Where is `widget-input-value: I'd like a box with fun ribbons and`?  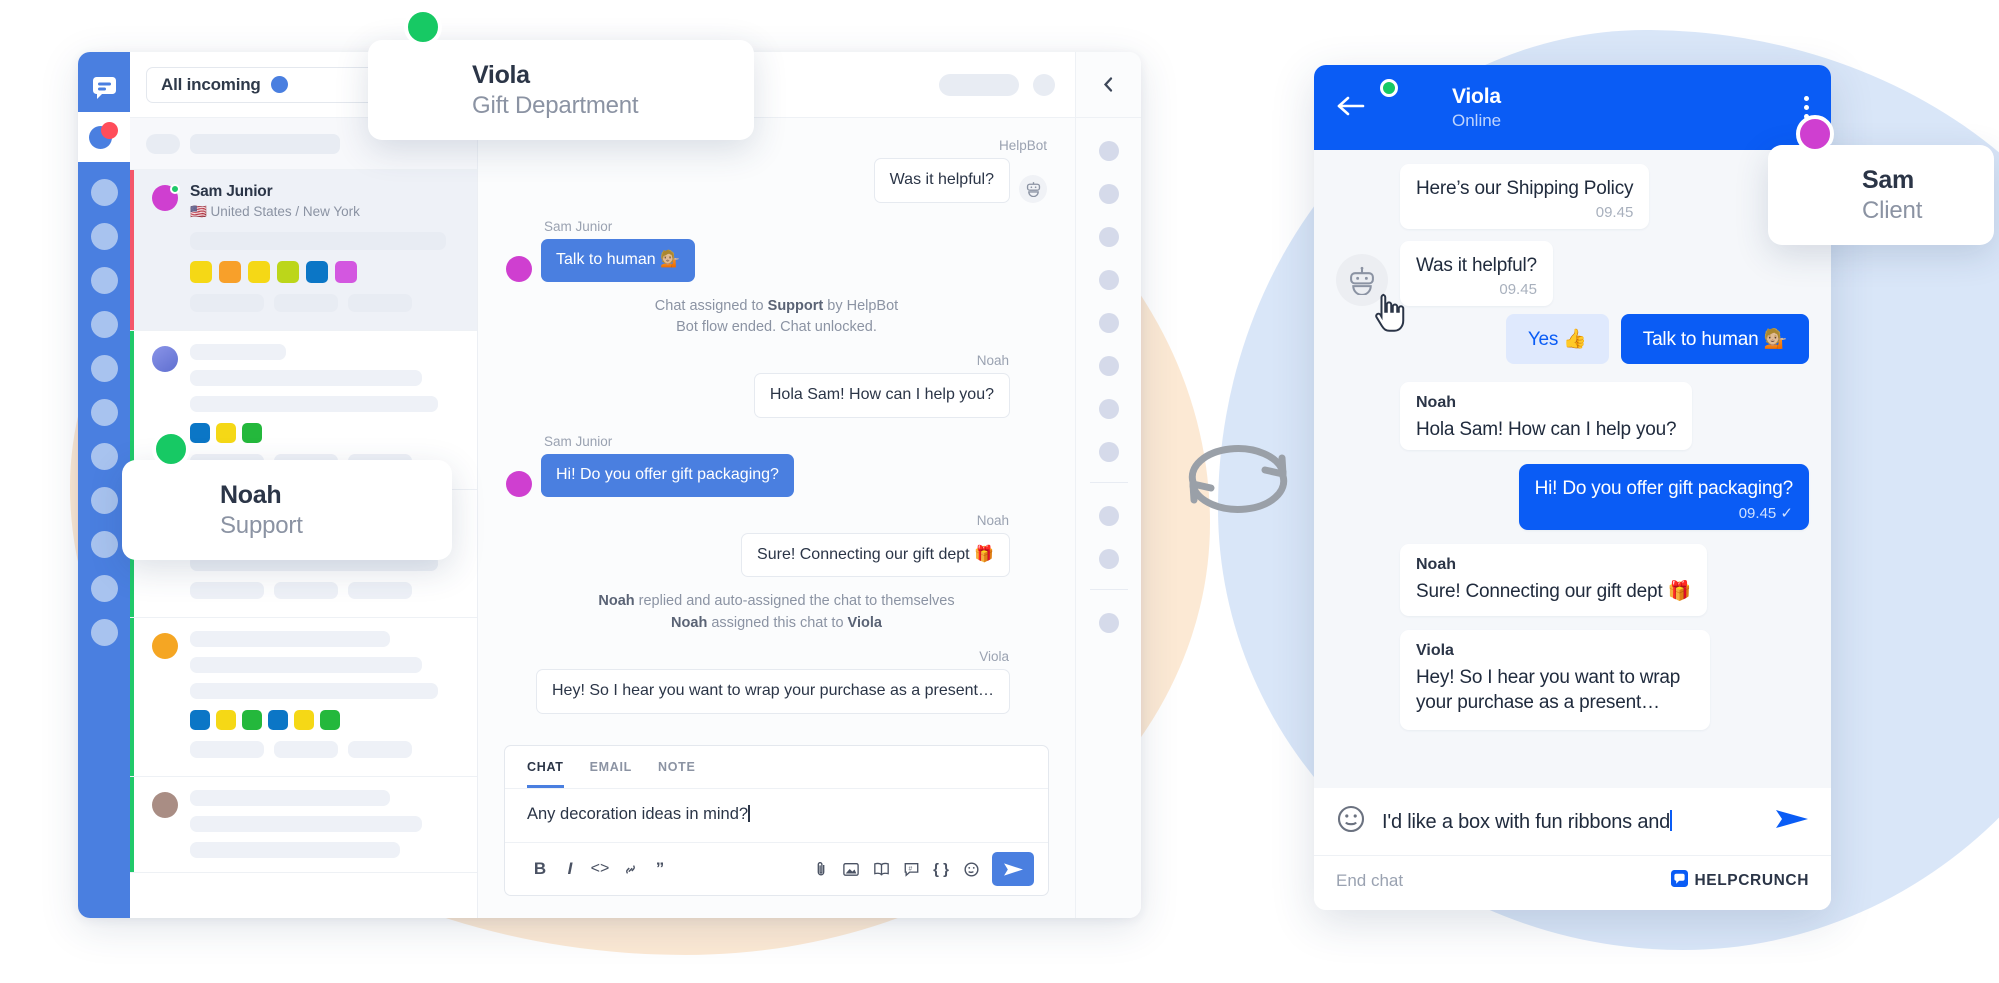 widget-input-value: I'd like a box with fun ribbons and is located at coordinates (1526, 821).